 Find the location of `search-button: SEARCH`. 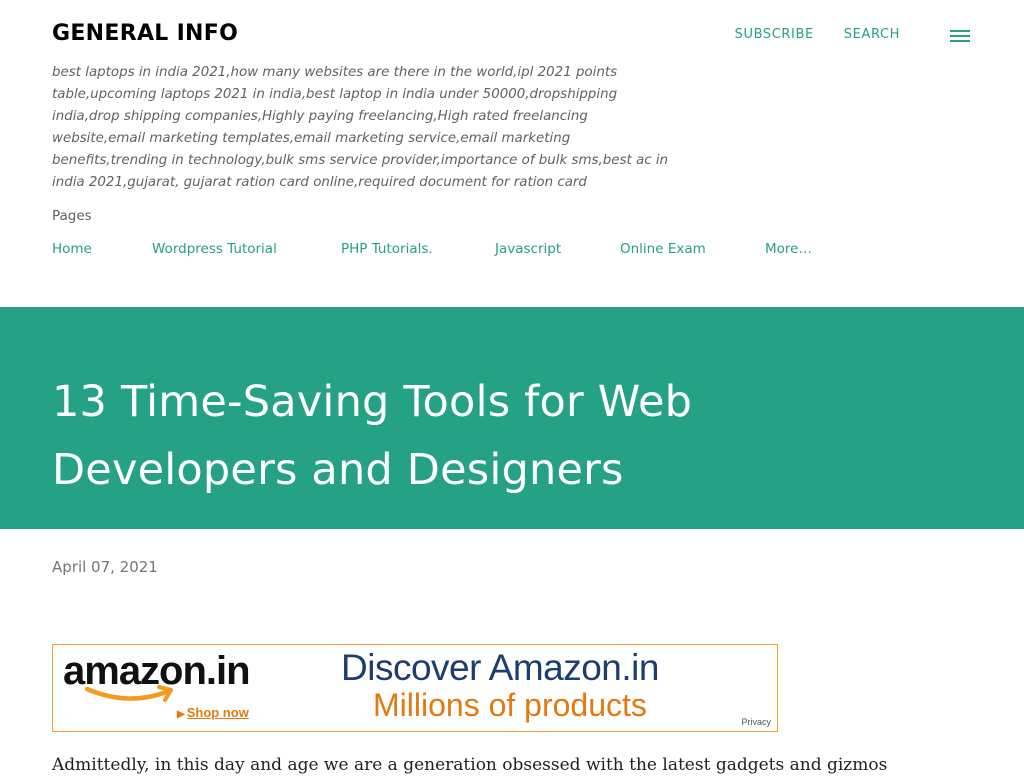

search-button: SEARCH is located at coordinates (872, 34).